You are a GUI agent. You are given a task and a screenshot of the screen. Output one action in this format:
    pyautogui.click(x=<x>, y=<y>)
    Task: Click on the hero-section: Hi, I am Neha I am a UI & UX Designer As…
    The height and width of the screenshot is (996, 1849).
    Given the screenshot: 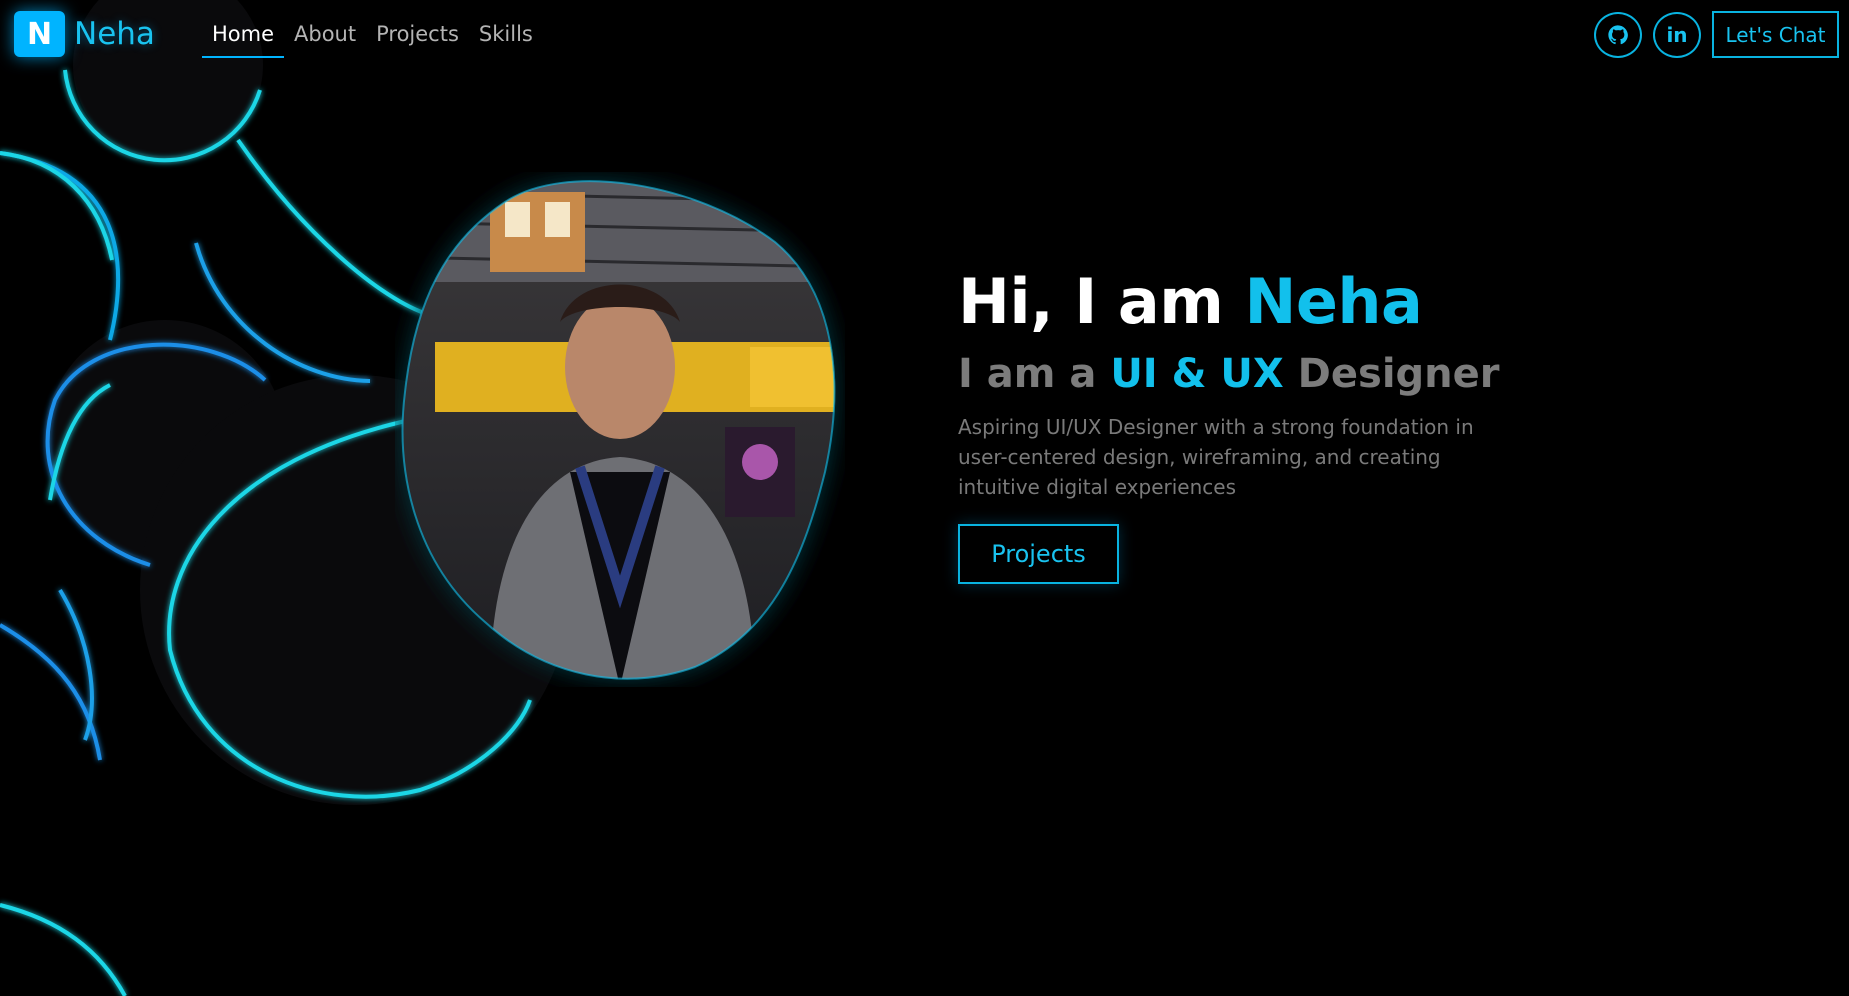 What is the action you would take?
    pyautogui.click(x=1308, y=423)
    